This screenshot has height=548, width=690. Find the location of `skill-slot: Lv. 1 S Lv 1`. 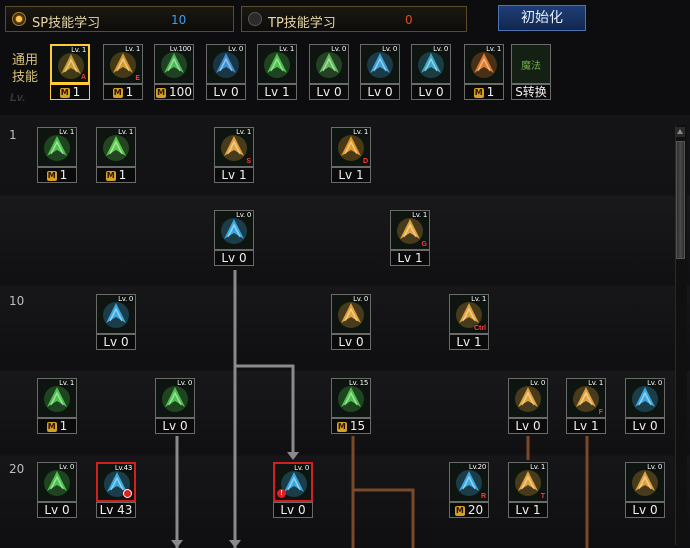

skill-slot: Lv. 1 S Lv 1 is located at coordinates (234, 155).